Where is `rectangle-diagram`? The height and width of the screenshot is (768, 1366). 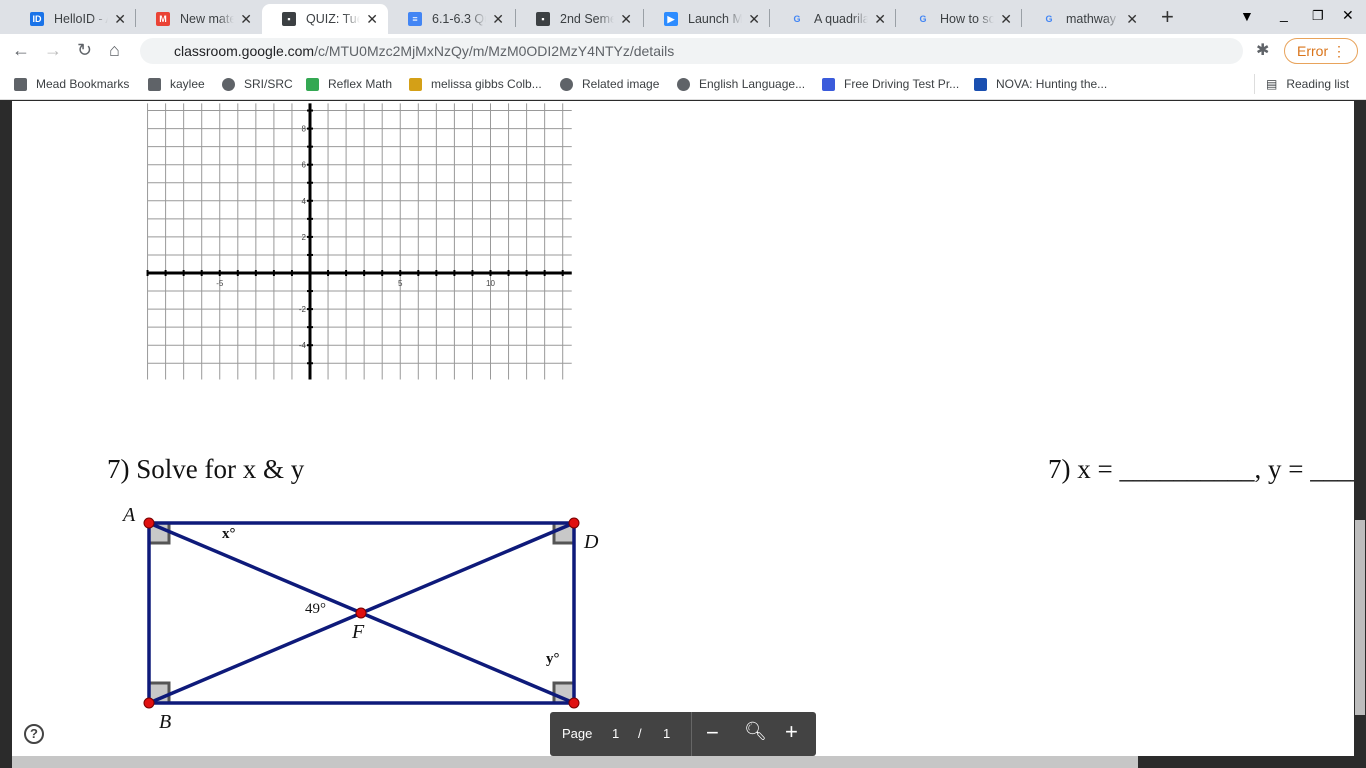 rectangle-diagram is located at coordinates (361, 613).